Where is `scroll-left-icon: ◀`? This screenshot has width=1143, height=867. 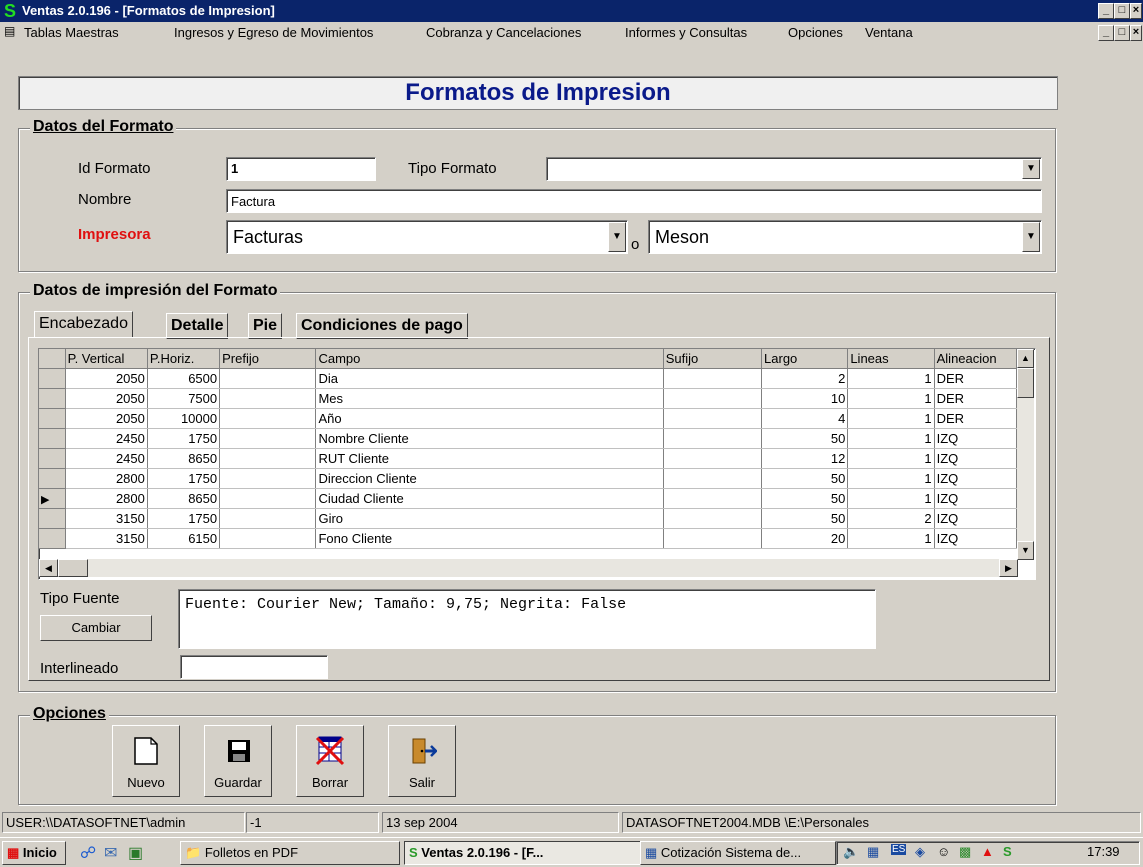 scroll-left-icon: ◀ is located at coordinates (48, 568).